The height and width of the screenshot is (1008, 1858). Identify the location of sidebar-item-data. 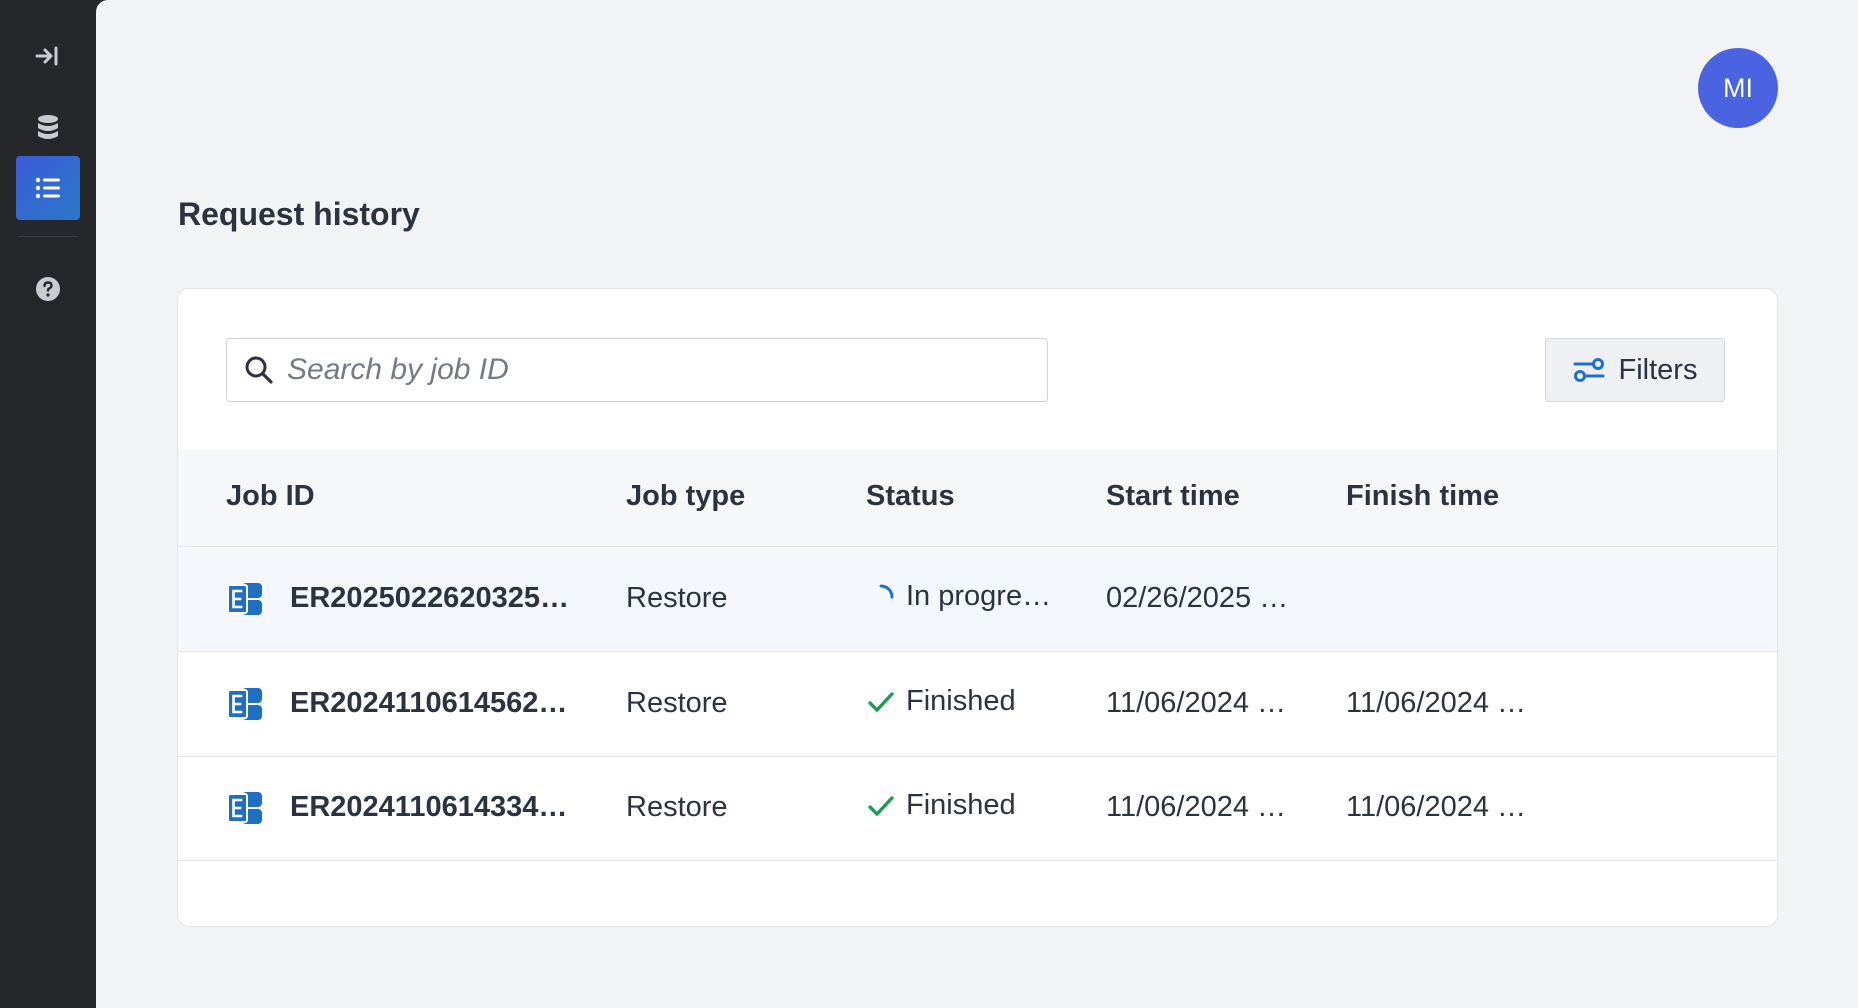
(48, 128).